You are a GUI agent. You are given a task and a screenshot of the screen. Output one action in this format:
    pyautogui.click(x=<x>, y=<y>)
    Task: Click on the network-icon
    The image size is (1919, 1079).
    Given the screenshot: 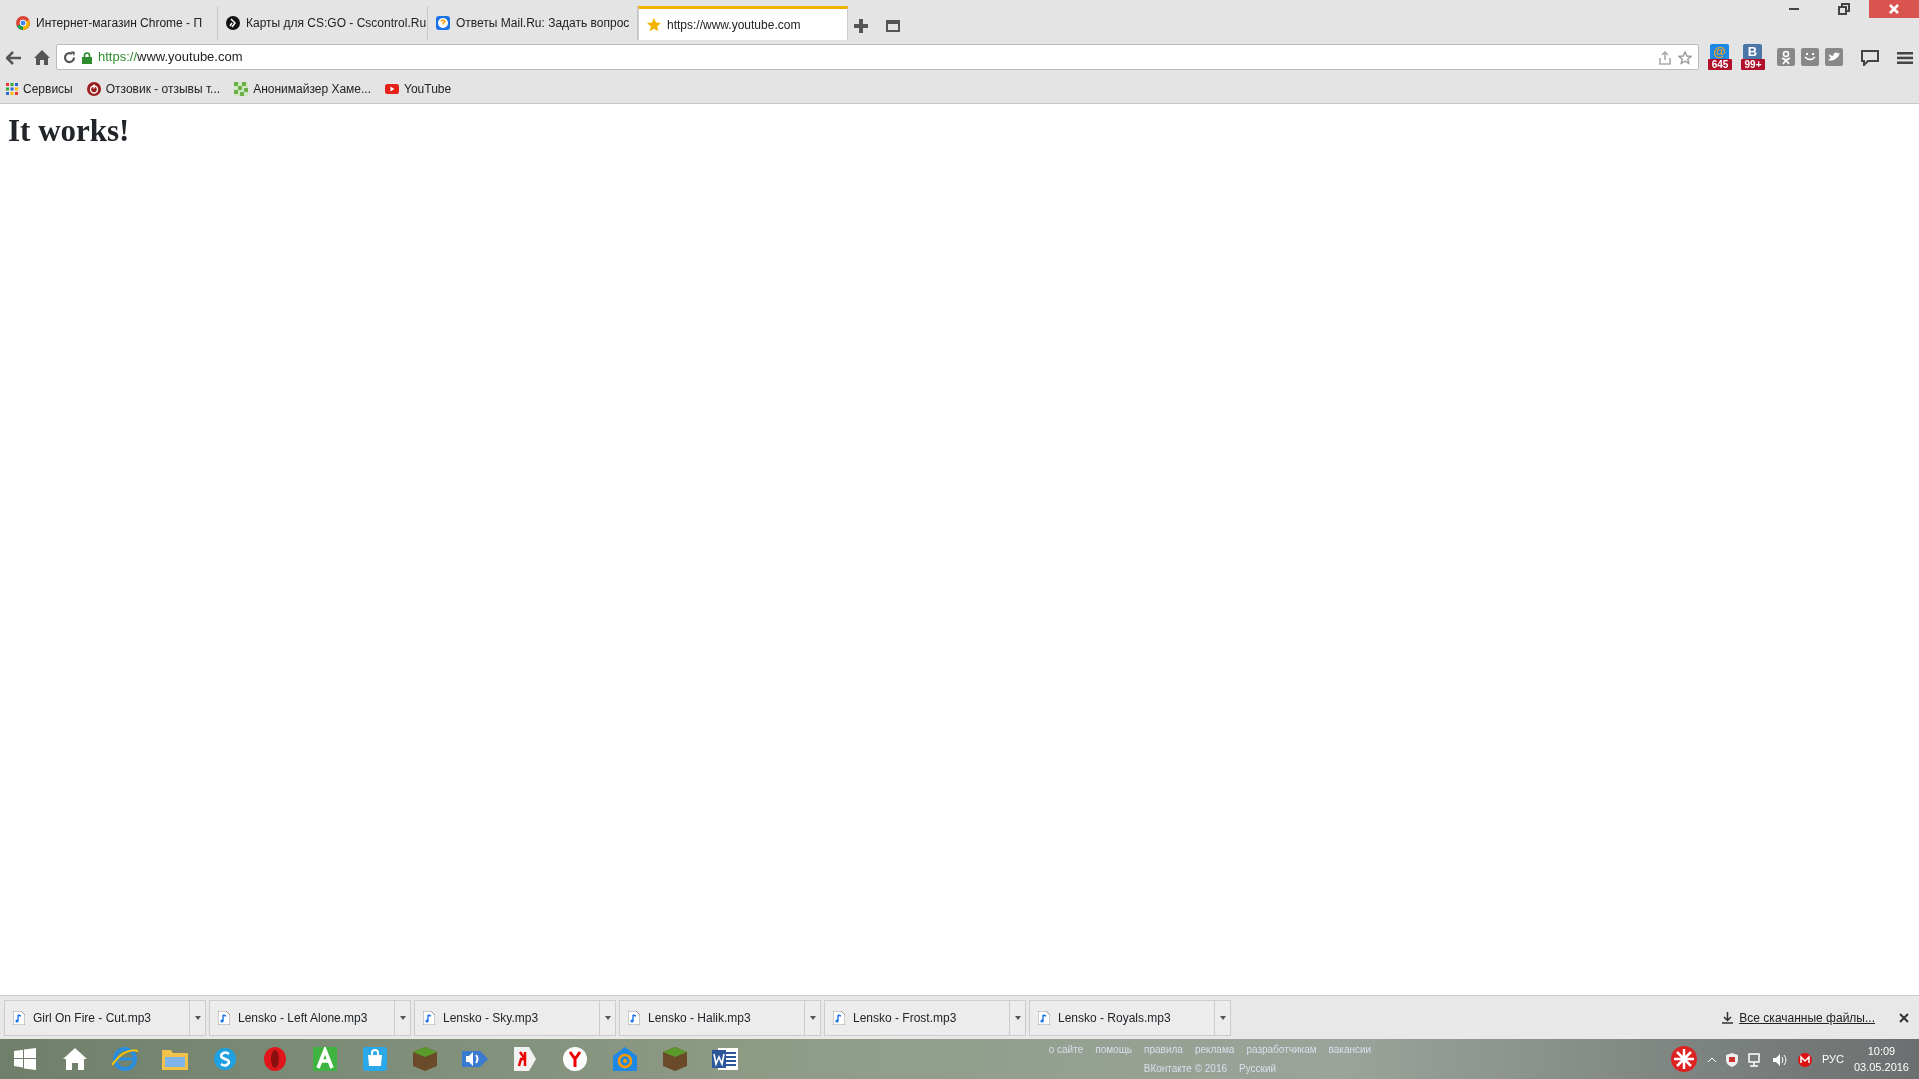 What is the action you would take?
    pyautogui.click(x=1754, y=1059)
    